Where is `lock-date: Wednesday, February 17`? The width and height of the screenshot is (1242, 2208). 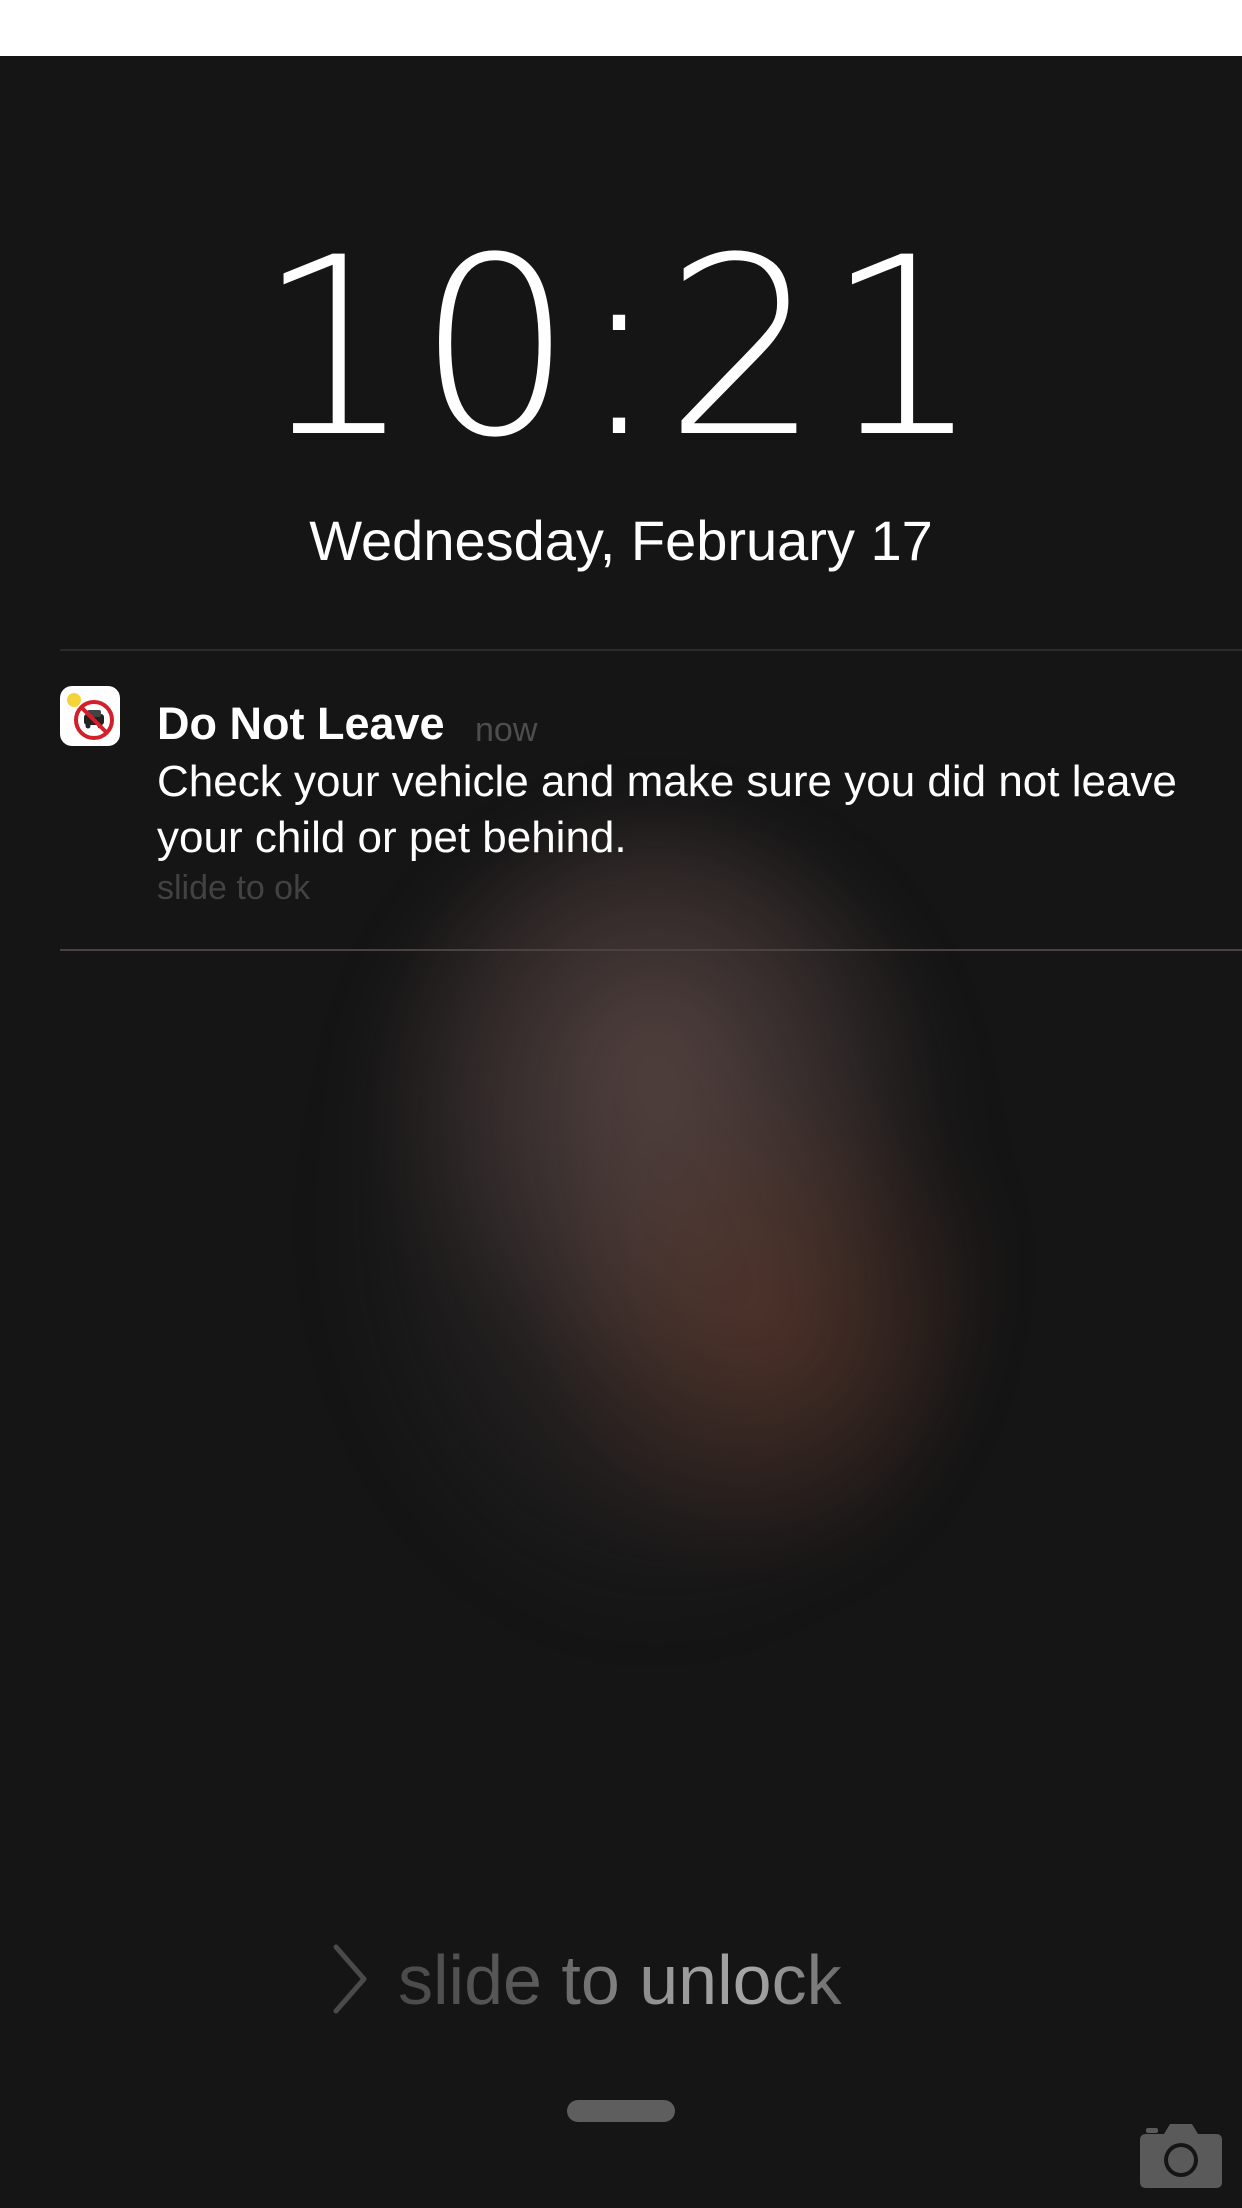 lock-date: Wednesday, February 17 is located at coordinates (621, 540).